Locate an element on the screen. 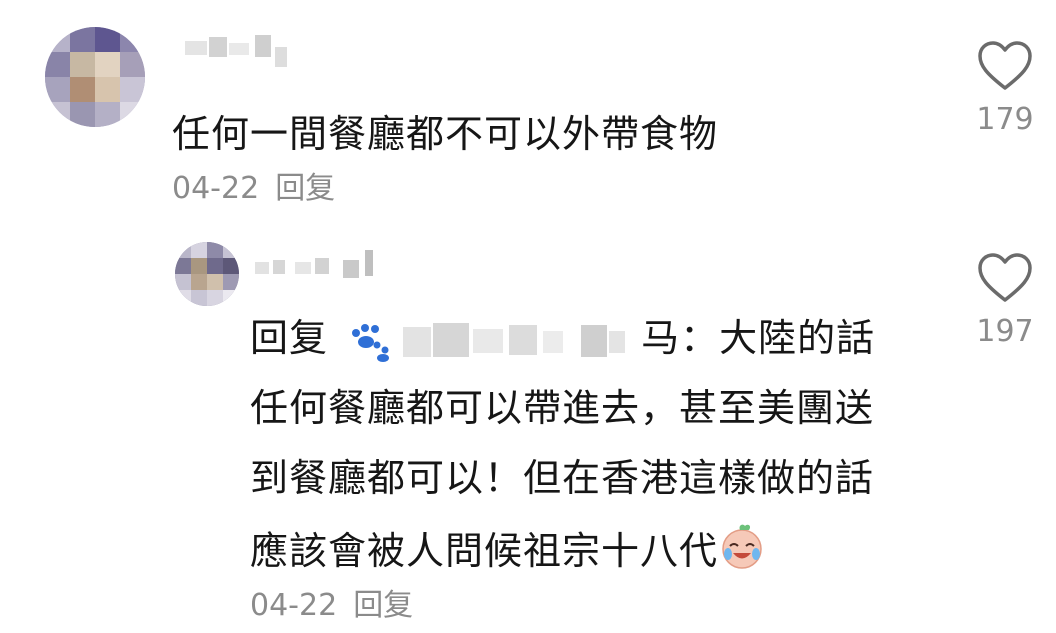  comment-meta: 04-22 回复 is located at coordinates (253, 185).